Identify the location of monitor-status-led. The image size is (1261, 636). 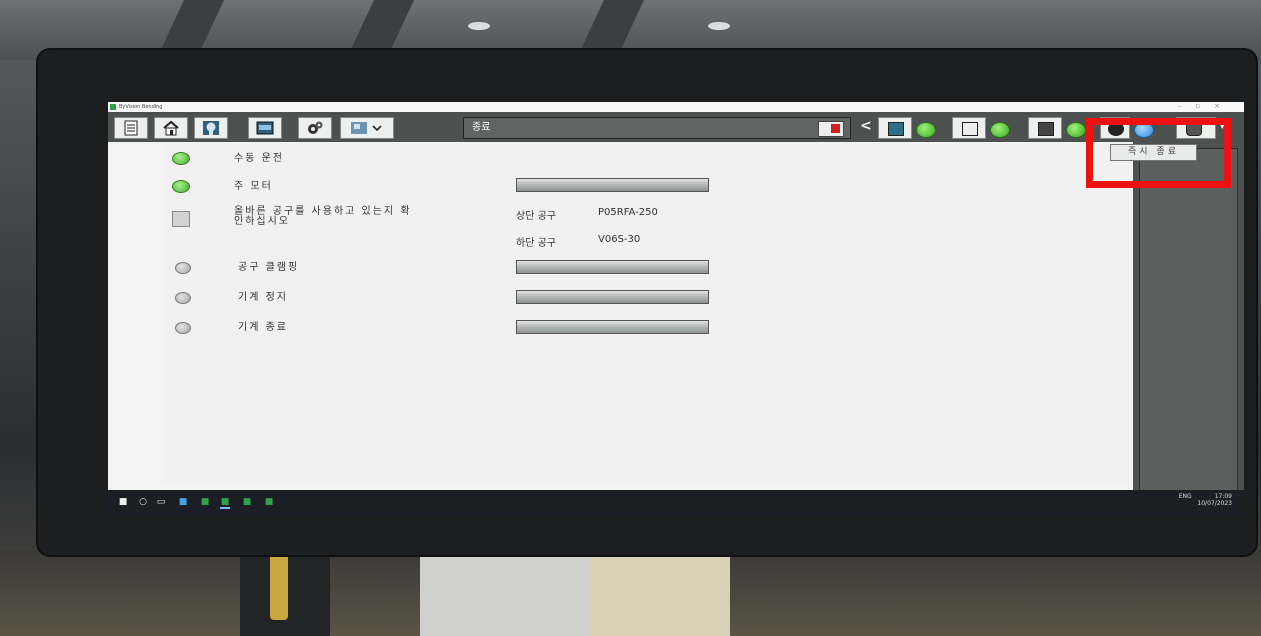
(1076, 130).